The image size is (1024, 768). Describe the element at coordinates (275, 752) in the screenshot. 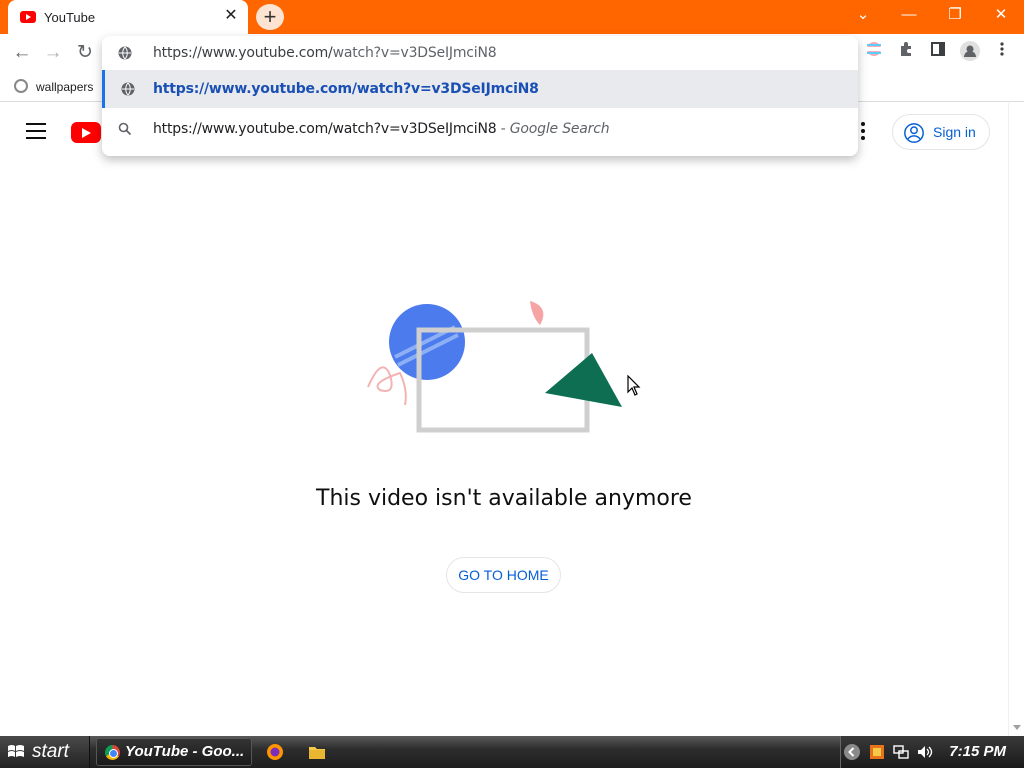

I see `firefox-icon` at that location.